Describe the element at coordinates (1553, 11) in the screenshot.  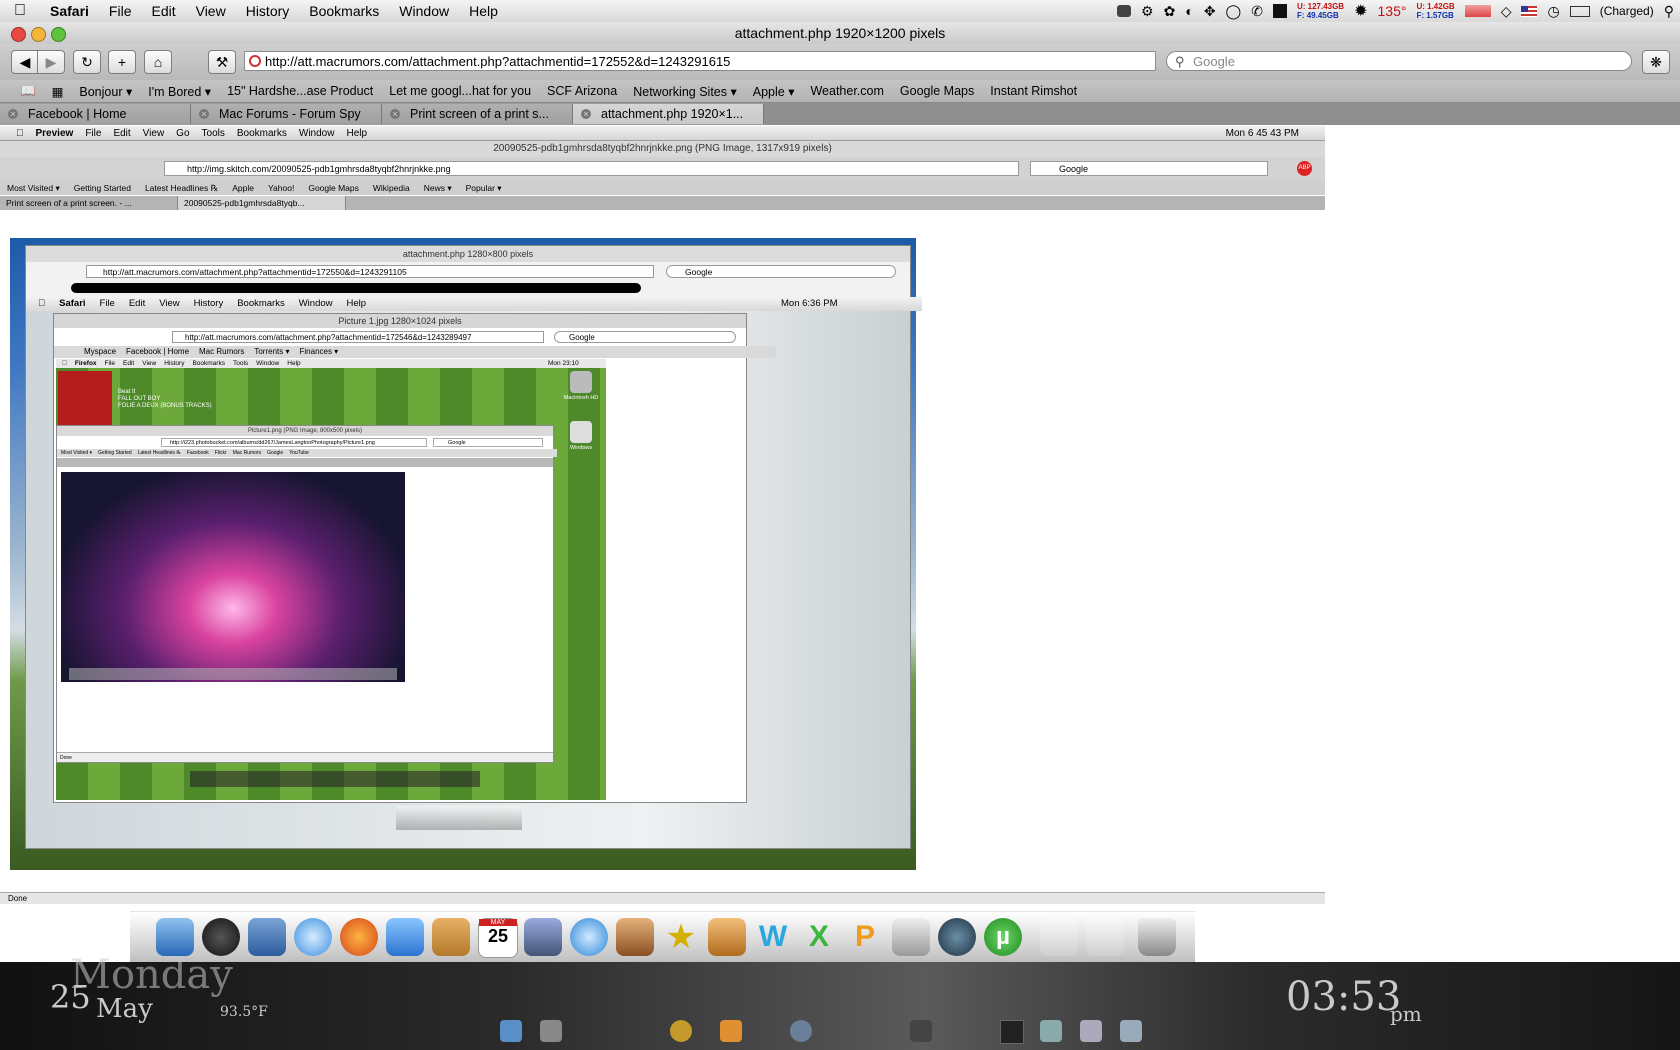
I see `time-machine-icon: ◷` at that location.